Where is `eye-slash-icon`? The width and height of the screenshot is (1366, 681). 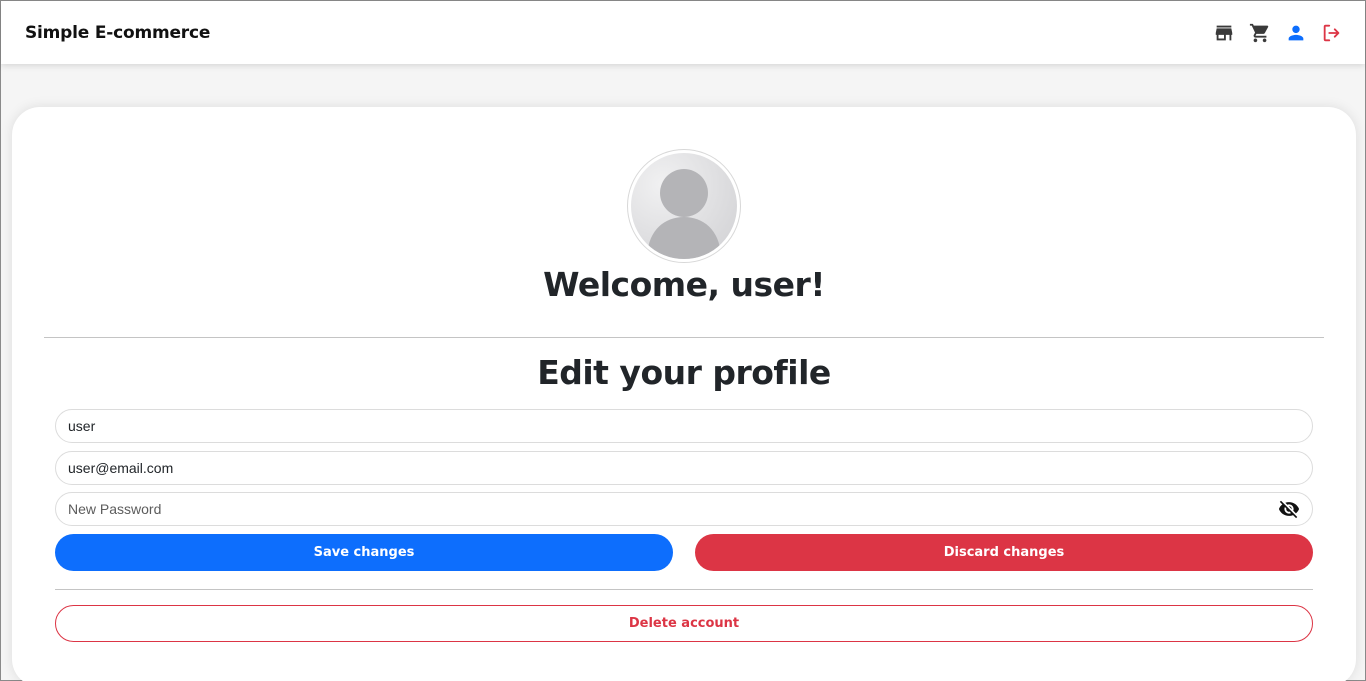
eye-slash-icon is located at coordinates (1289, 509).